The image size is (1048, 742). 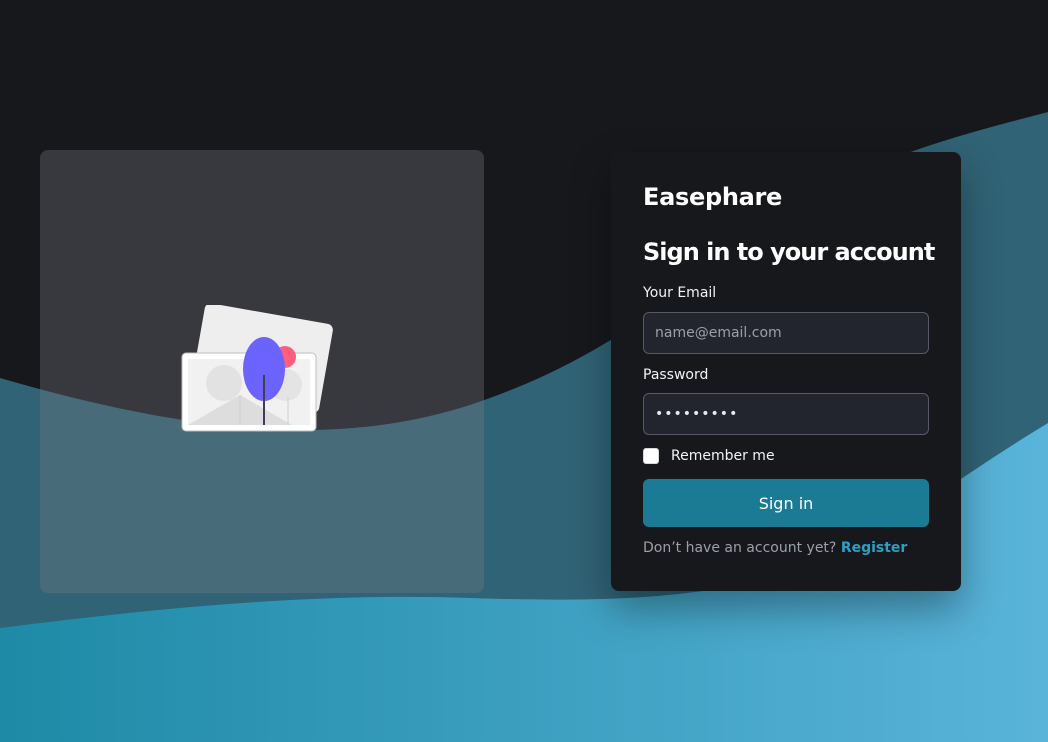 What do you see at coordinates (786, 414) in the screenshot?
I see `password-field` at bounding box center [786, 414].